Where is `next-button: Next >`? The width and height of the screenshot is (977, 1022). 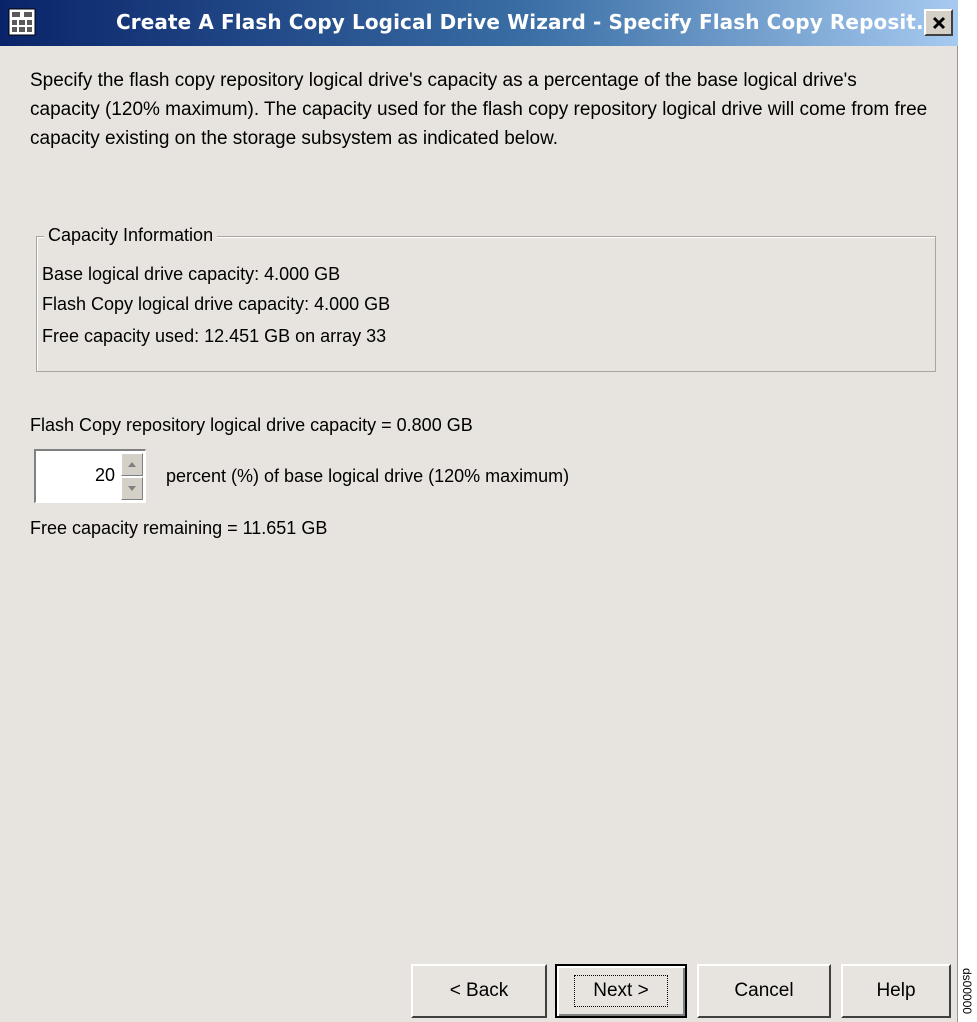 next-button: Next > is located at coordinates (621, 991).